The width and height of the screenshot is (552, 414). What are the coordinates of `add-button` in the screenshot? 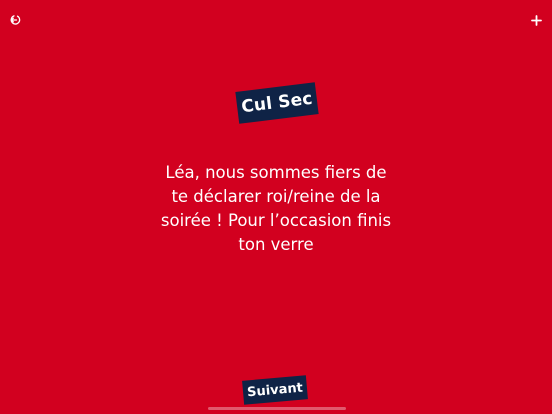 It's located at (536, 20).